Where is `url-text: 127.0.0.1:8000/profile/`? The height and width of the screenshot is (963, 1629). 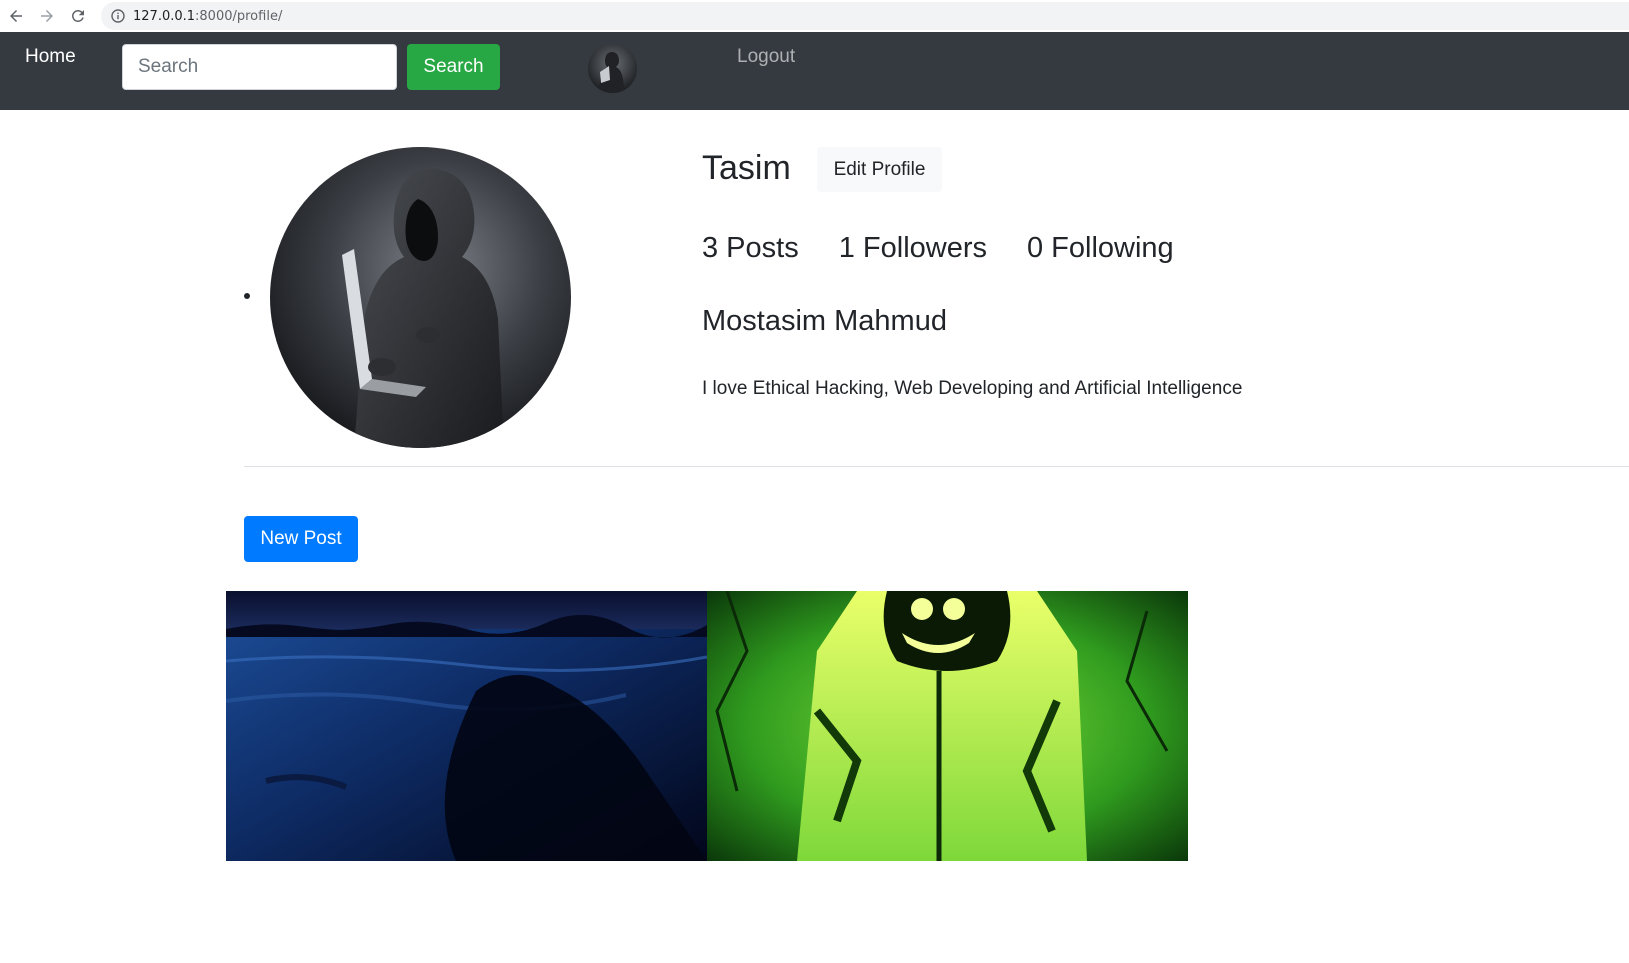 url-text: 127.0.0.1:8000/profile/ is located at coordinates (208, 16).